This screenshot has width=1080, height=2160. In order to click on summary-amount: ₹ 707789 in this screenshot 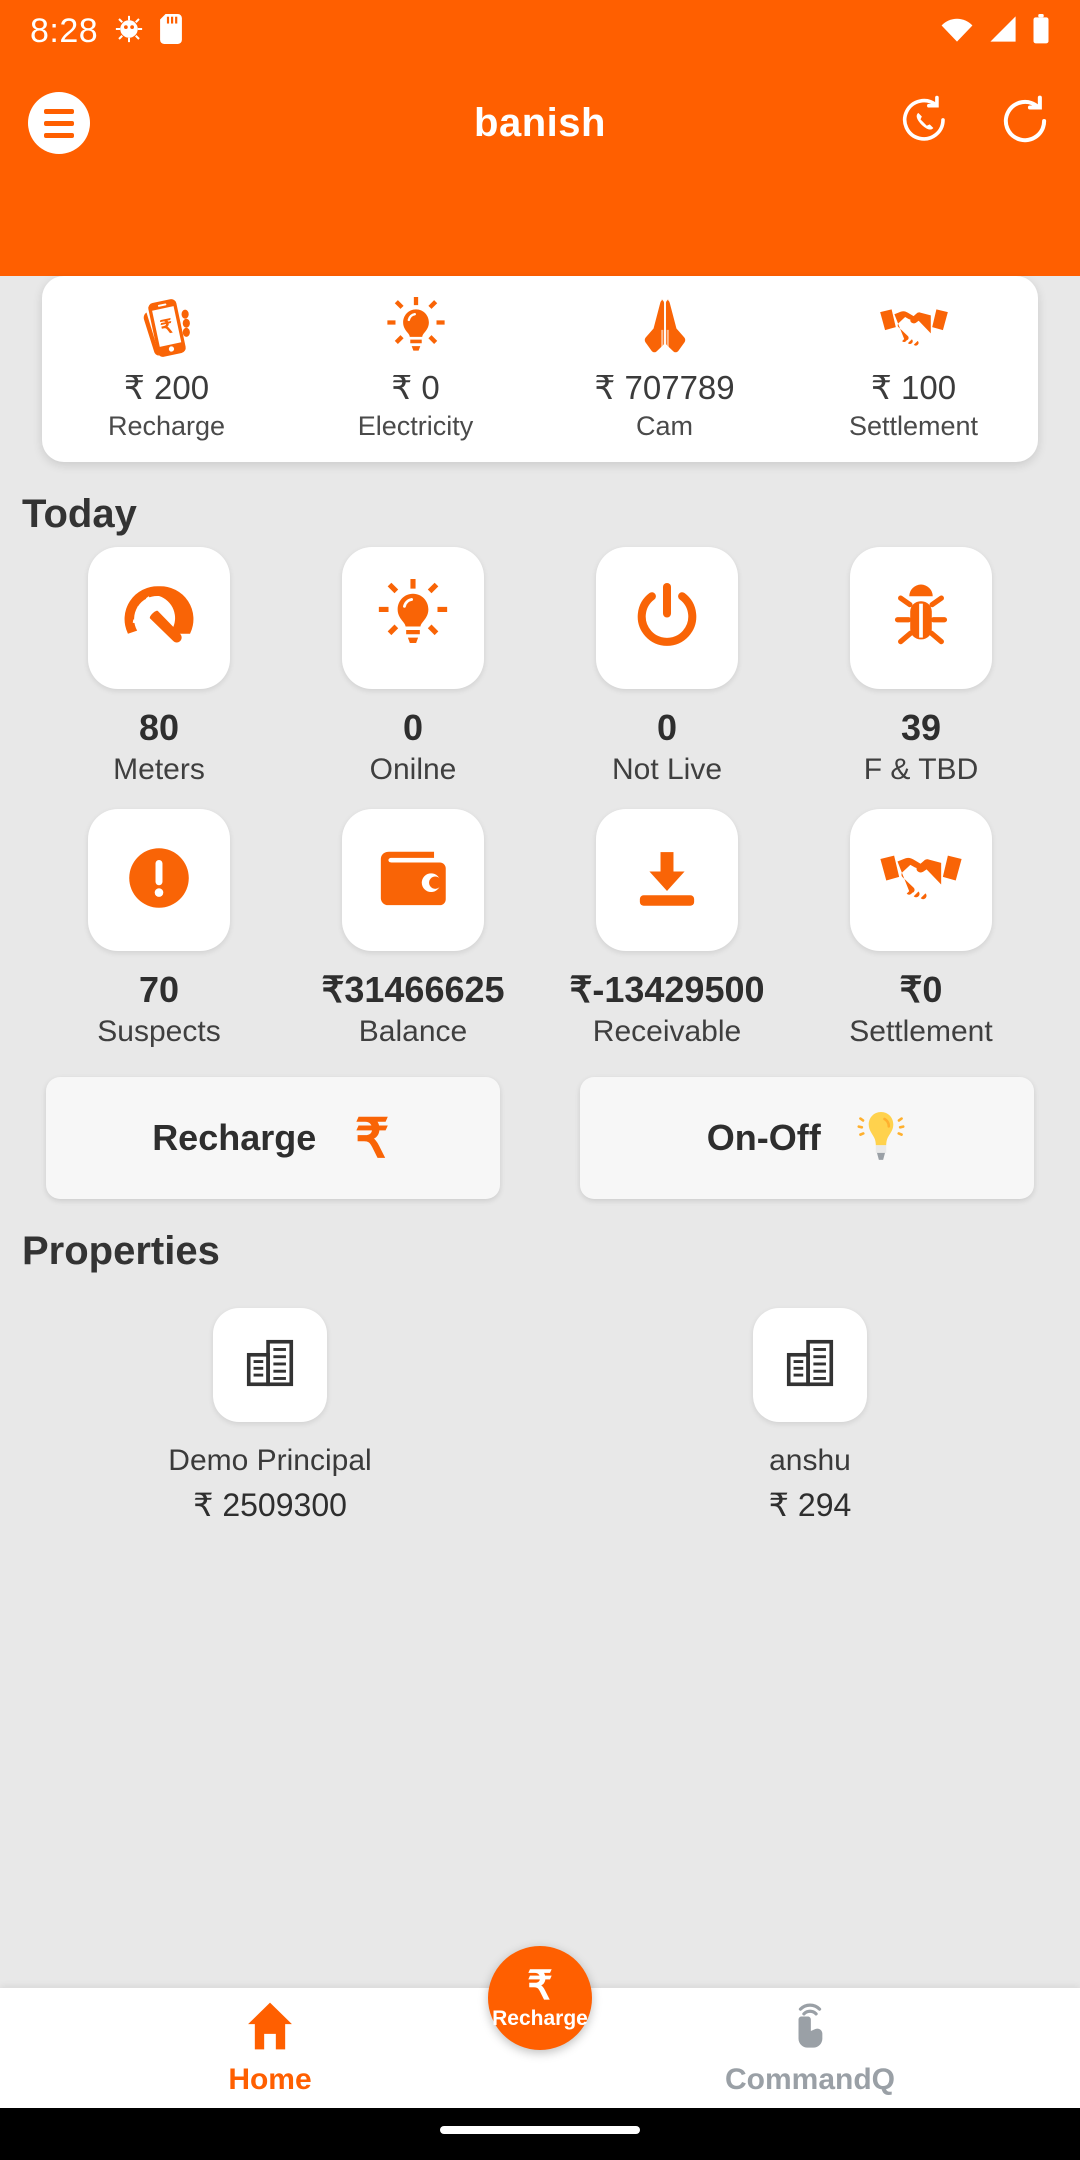, I will do `click(664, 387)`.